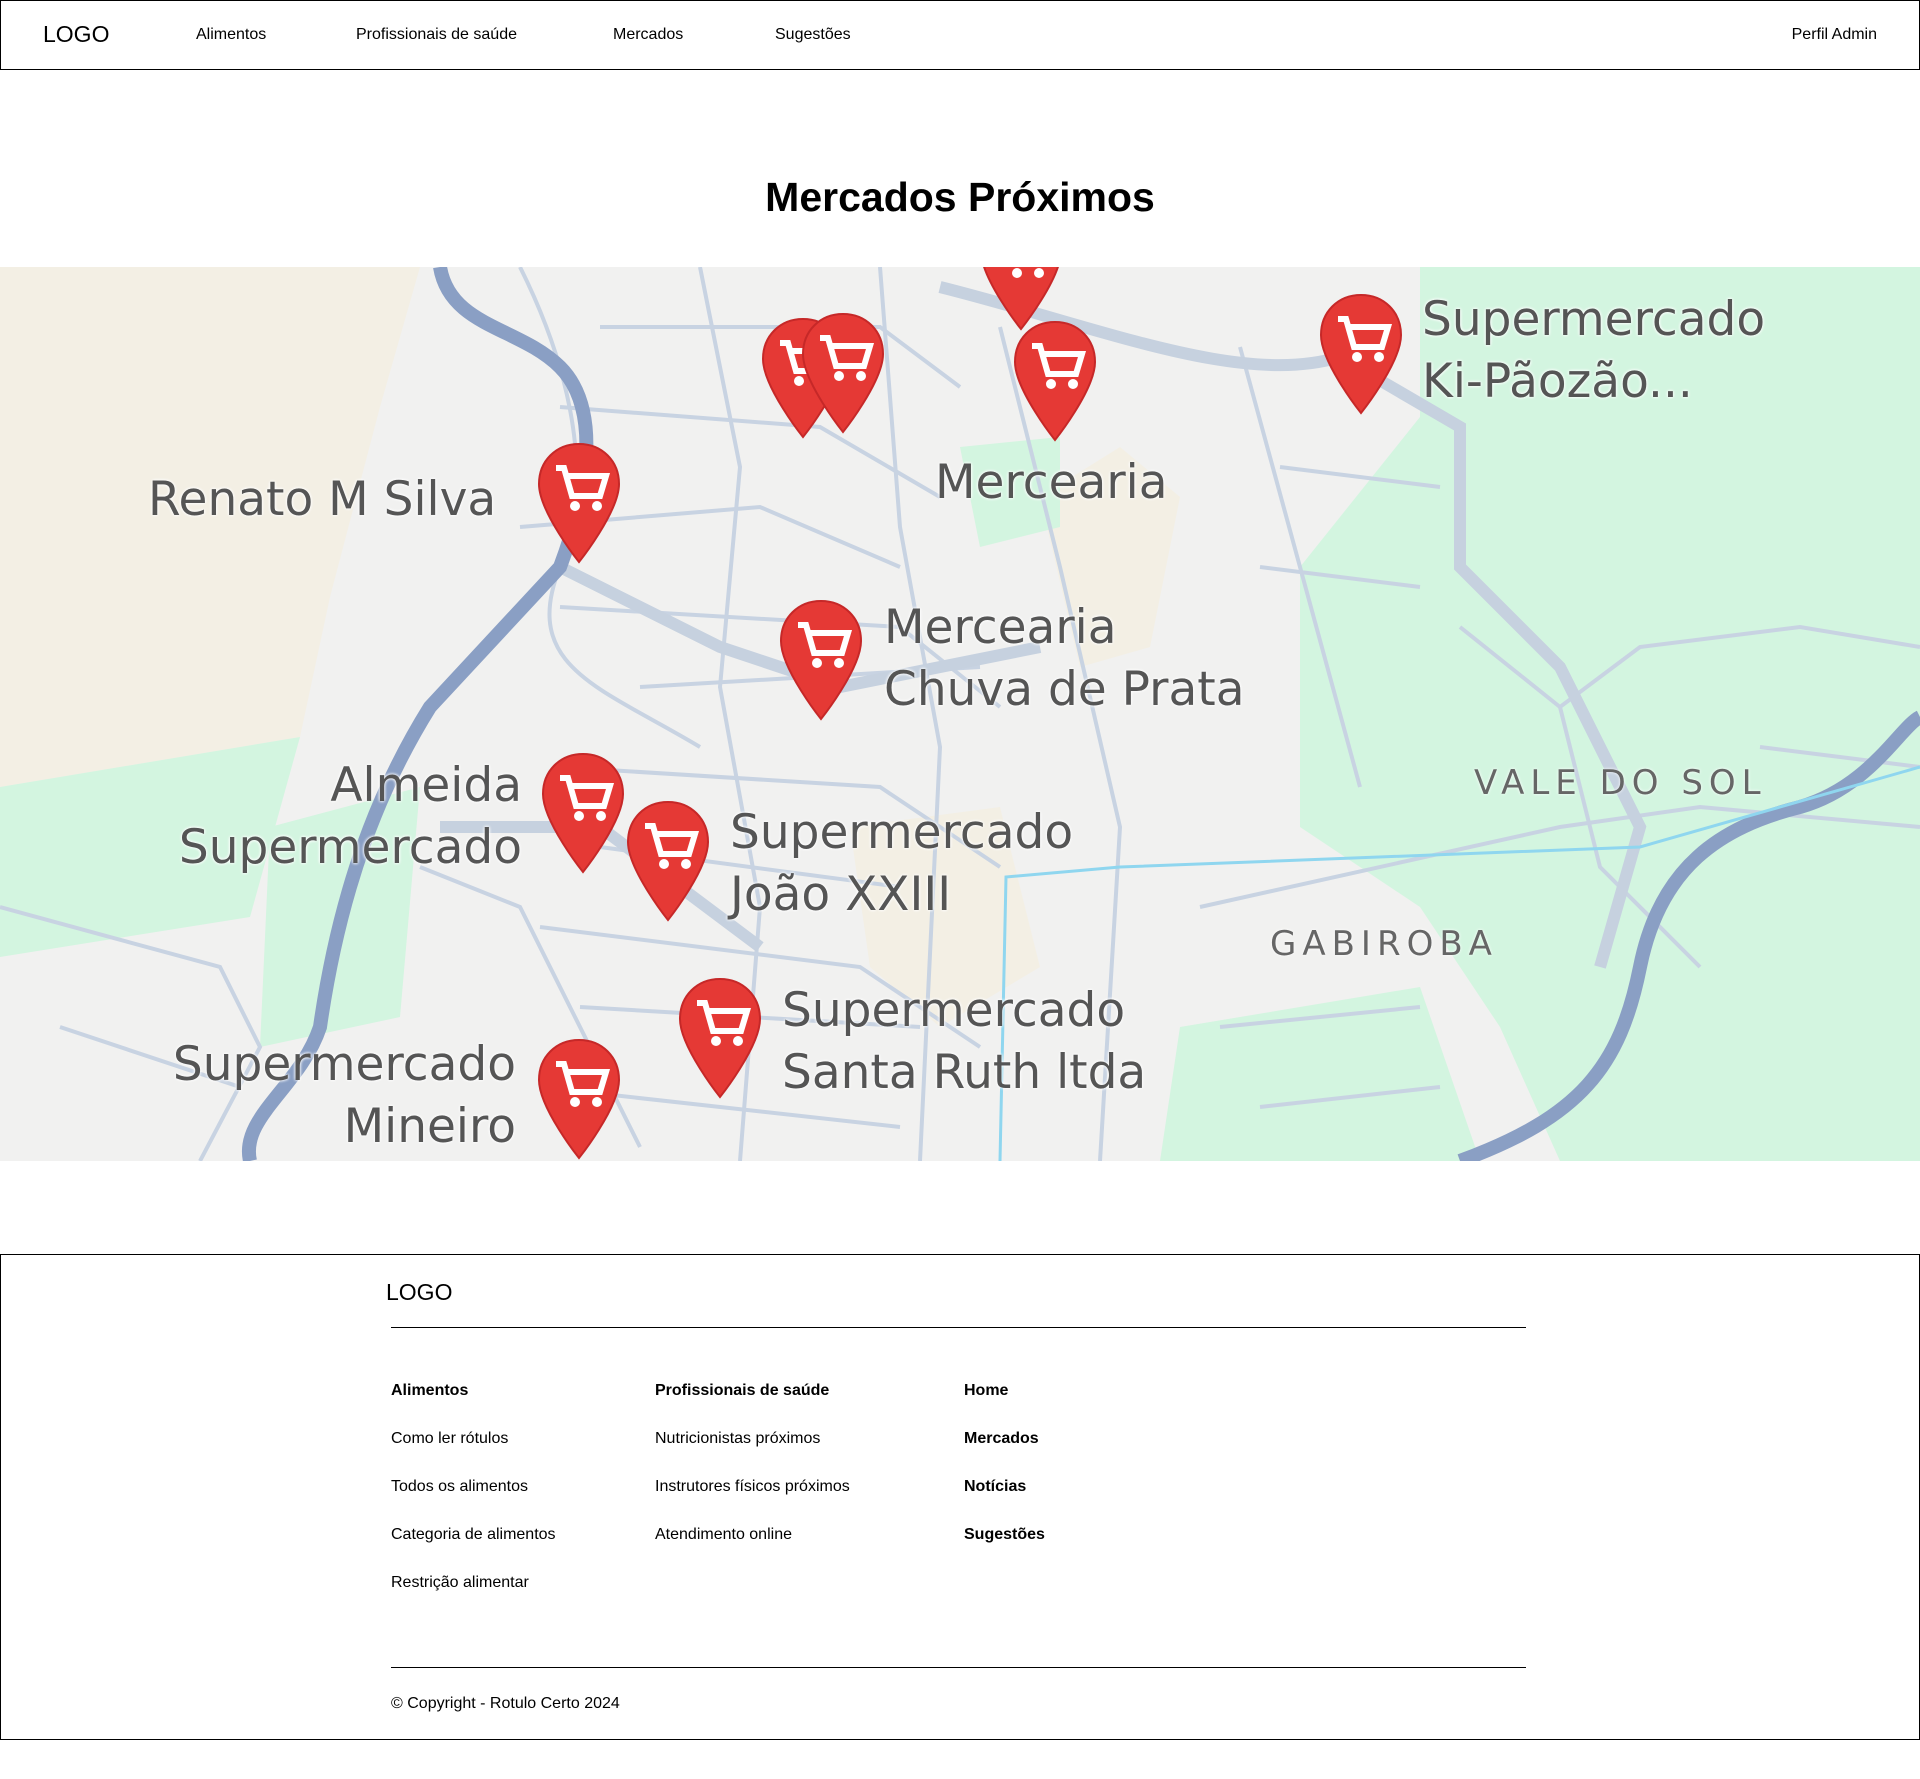  What do you see at coordinates (752, 1549) in the screenshot?
I see `footer-link: Atendimento online` at bounding box center [752, 1549].